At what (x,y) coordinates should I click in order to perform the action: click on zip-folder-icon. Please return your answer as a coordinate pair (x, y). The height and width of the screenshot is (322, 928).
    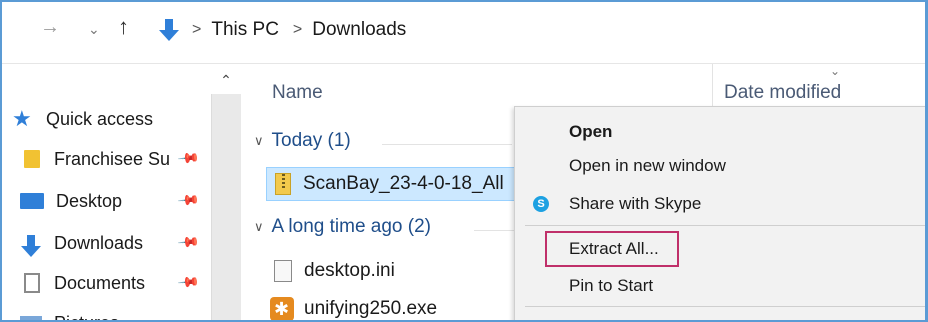
    Looking at the image, I should click on (283, 184).